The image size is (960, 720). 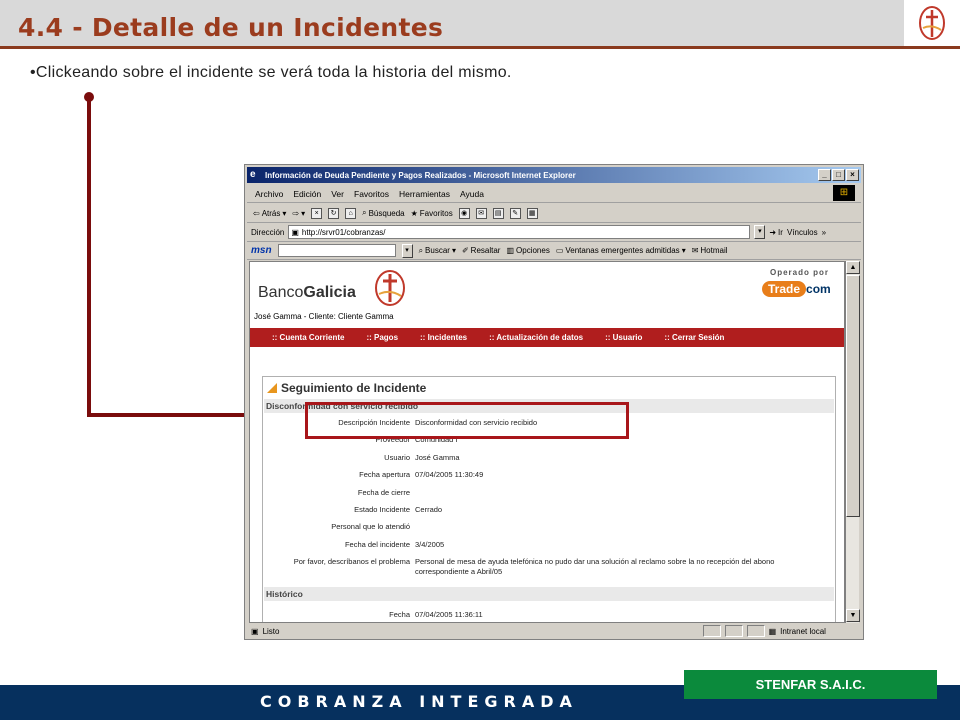 I want to click on stop-icon: ×, so click(x=317, y=213).